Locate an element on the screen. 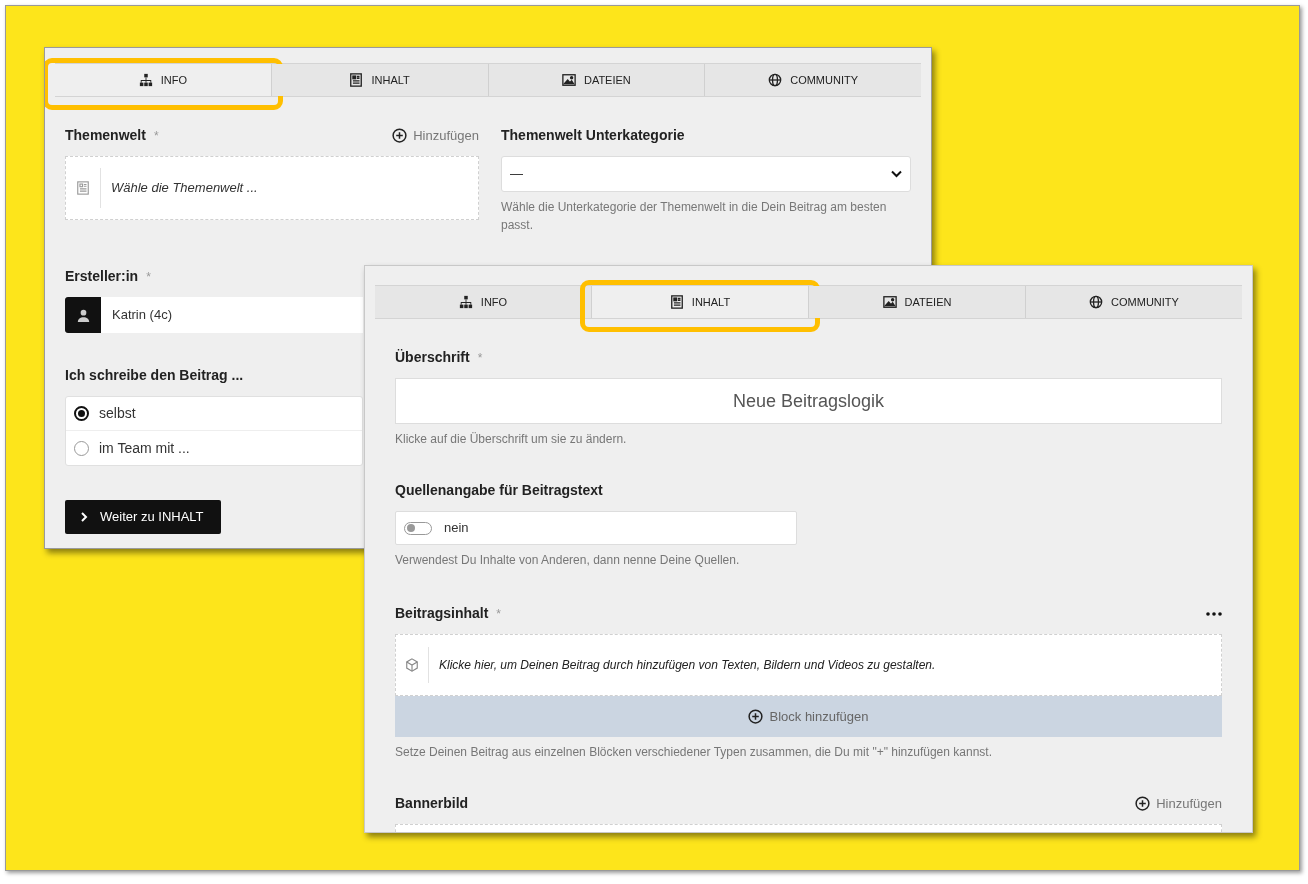 This screenshot has height=884, width=1308. radio-option: selbst is located at coordinates (214, 414).